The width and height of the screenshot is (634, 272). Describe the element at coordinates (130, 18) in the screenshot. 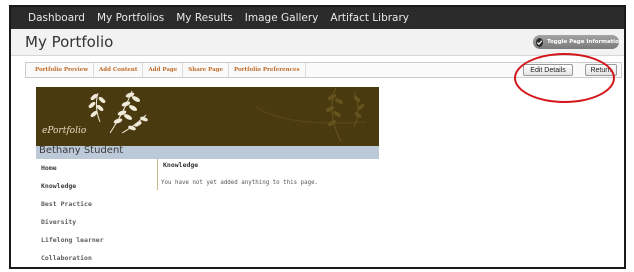

I see `nav-my-portfolios: My Portfolios` at that location.